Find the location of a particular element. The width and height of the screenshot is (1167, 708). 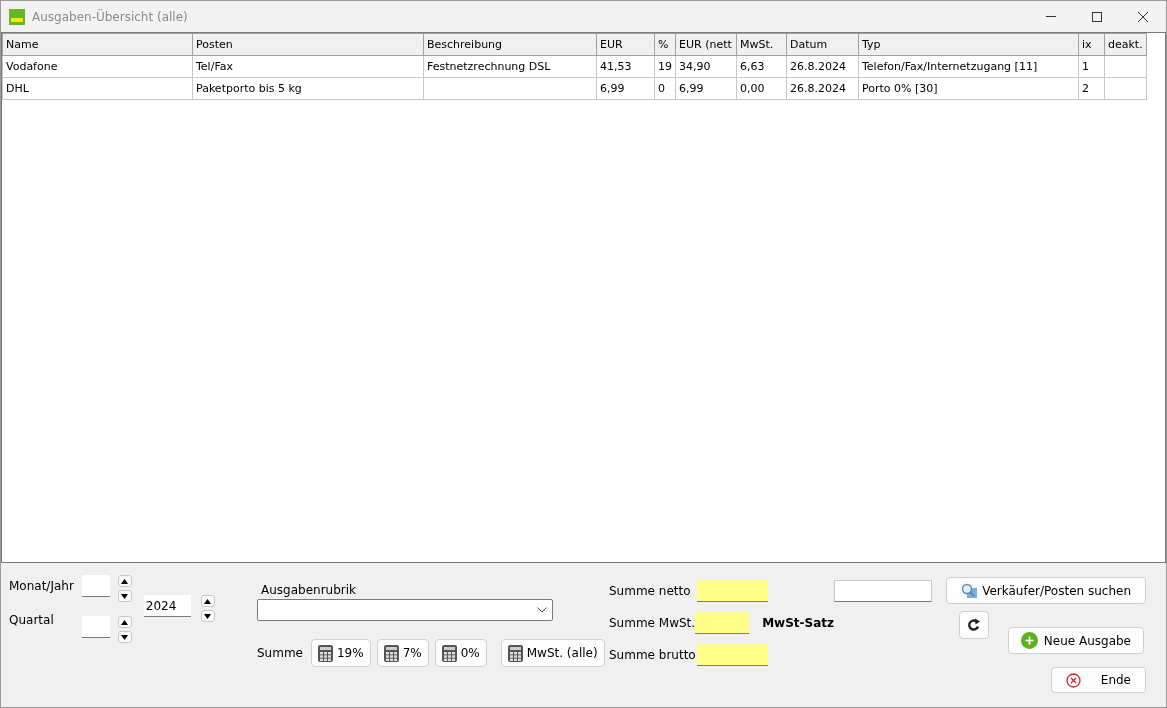

month-year-label: Monat/Jahr is located at coordinates (41, 586).